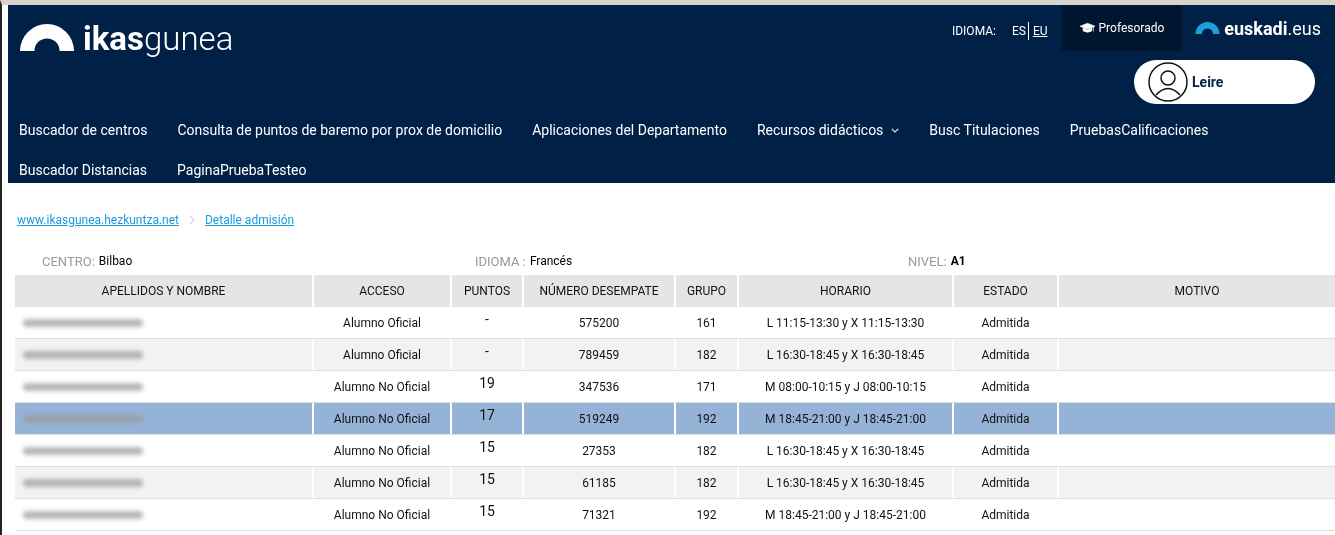 This screenshot has height=535, width=1335. Describe the element at coordinates (927, 262) in the screenshot. I see `filter-label: NIVEL:` at that location.